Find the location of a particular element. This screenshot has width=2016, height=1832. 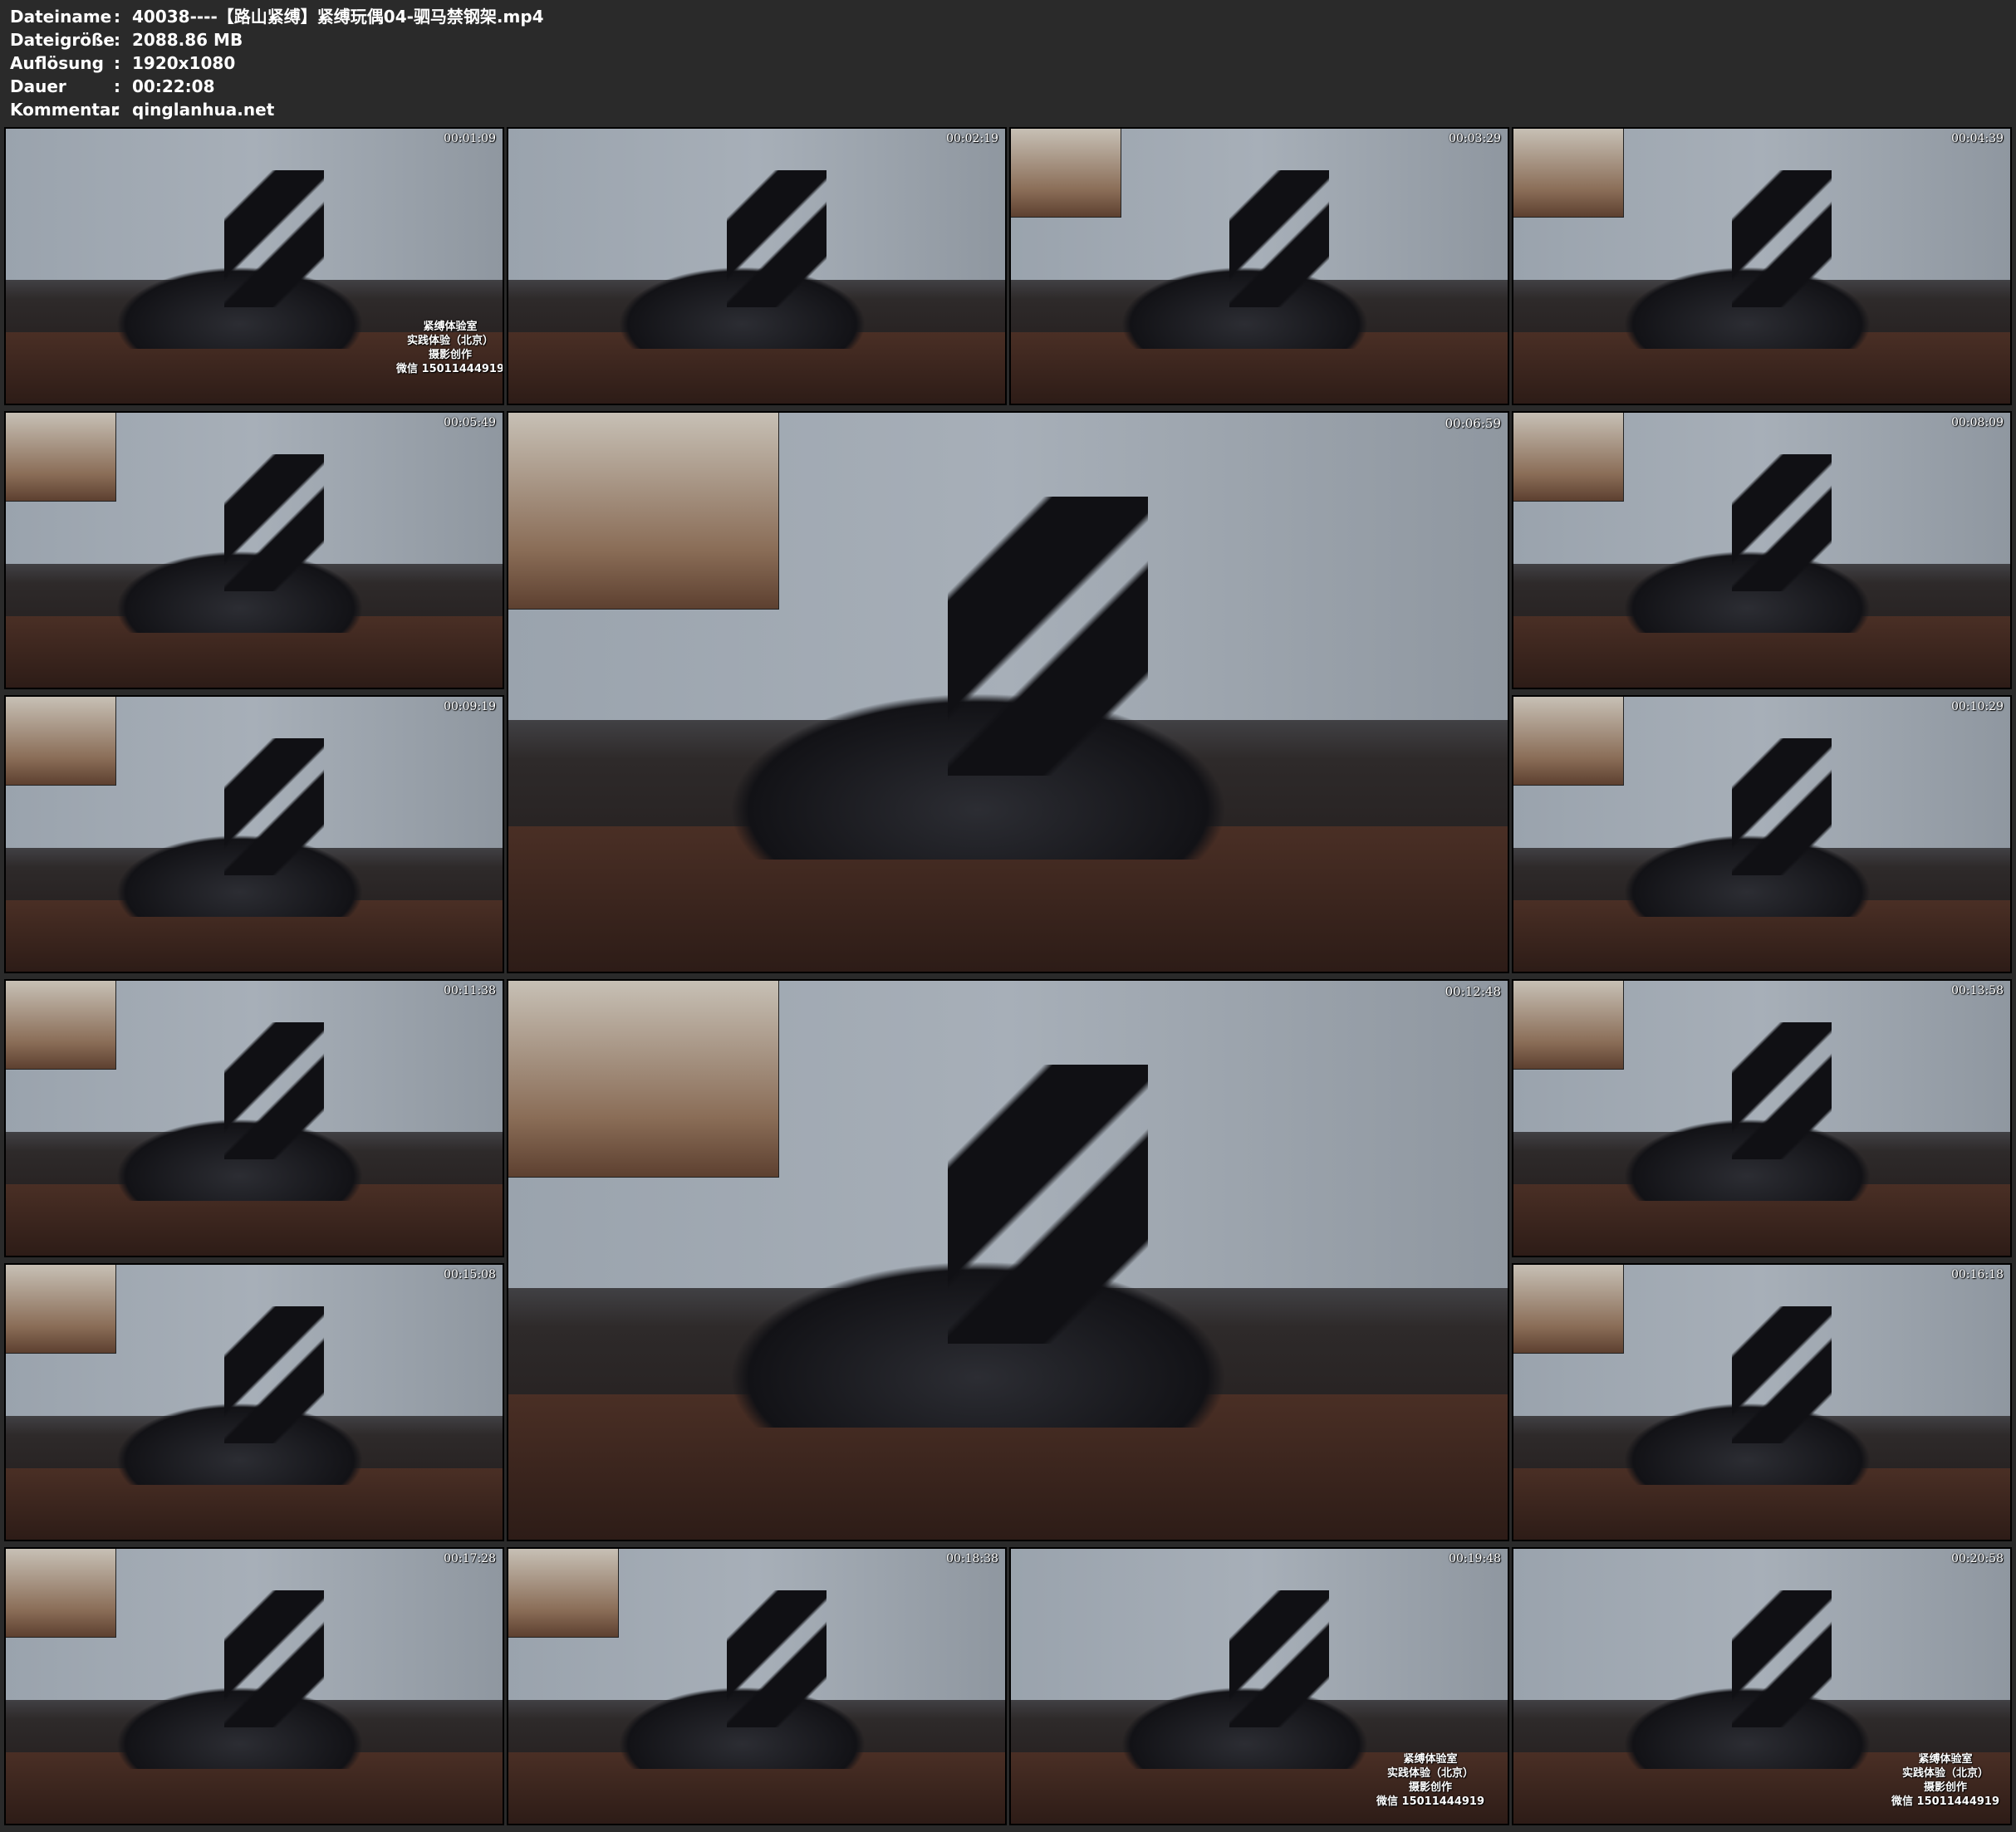

video-thumbnail: 00:15:08 is located at coordinates (254, 1402).